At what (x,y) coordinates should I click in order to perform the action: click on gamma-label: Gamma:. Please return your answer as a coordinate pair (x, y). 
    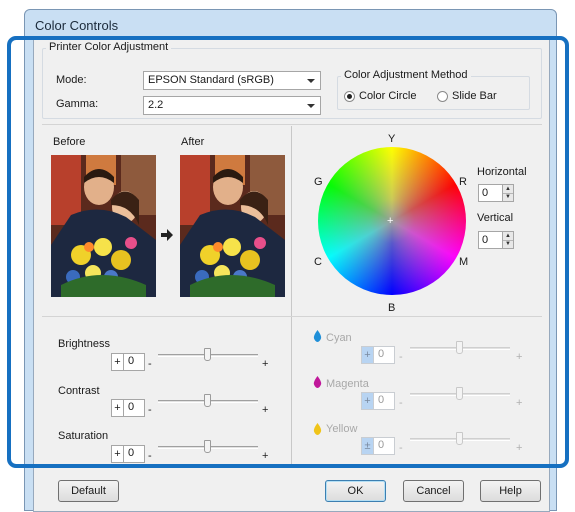
    Looking at the image, I should click on (77, 104).